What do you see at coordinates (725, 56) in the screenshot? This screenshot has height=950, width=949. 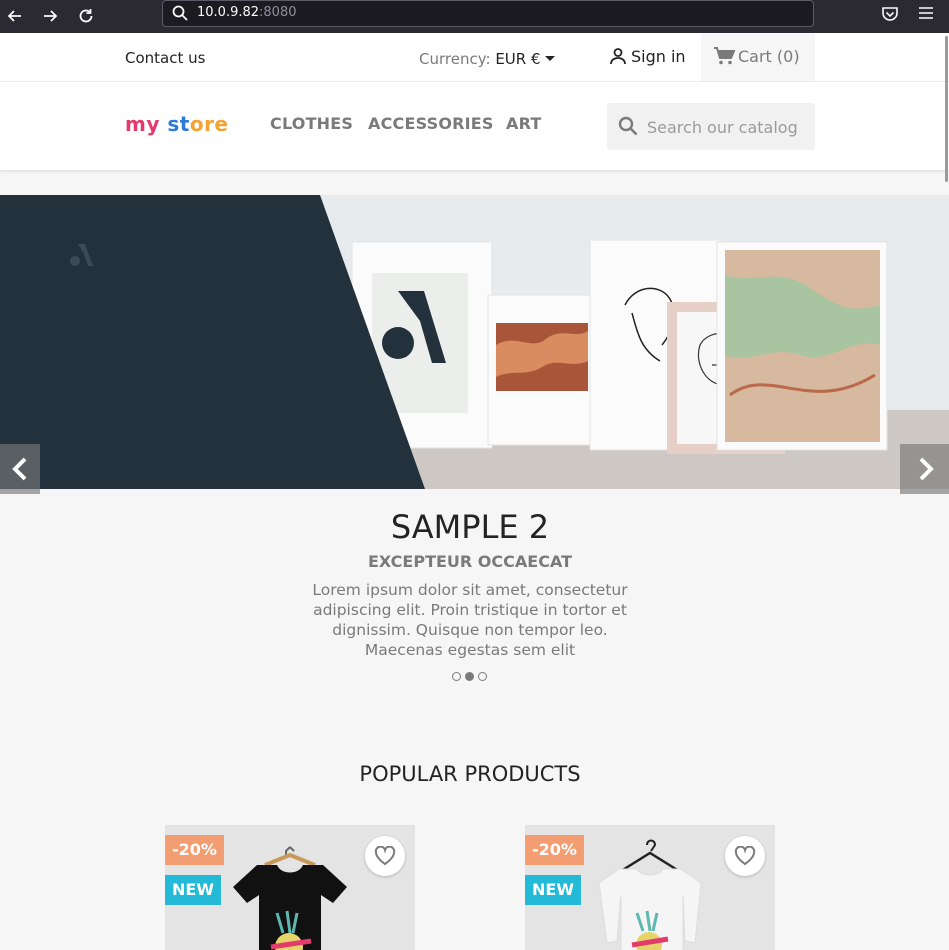 I see `cart-icon` at bounding box center [725, 56].